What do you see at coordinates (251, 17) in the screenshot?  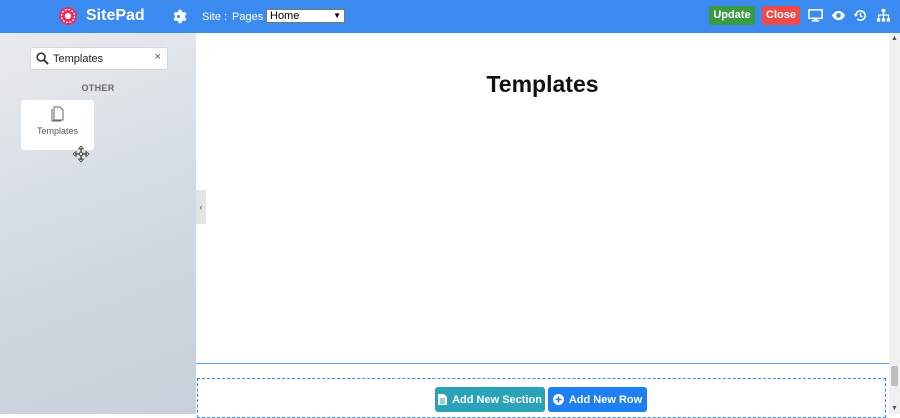 I see `pages-label: Pages :` at bounding box center [251, 17].